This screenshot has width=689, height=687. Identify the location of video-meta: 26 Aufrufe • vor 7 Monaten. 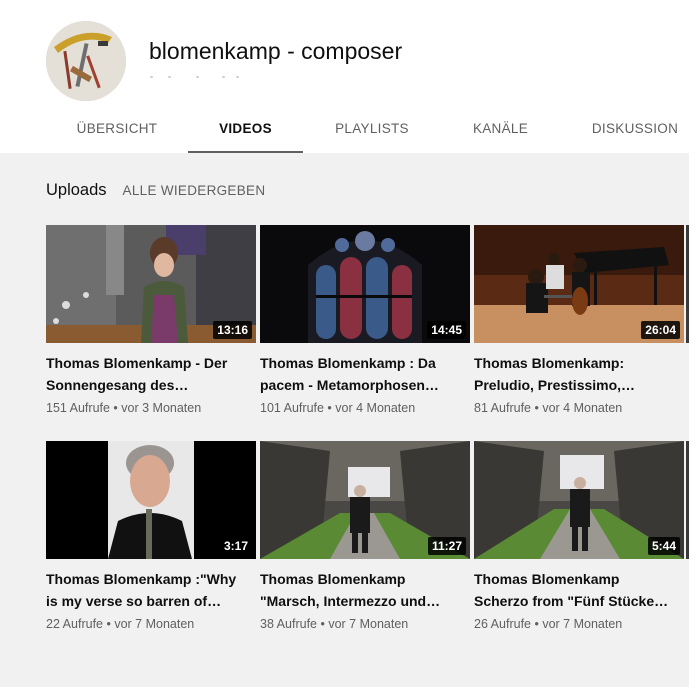
(548, 624).